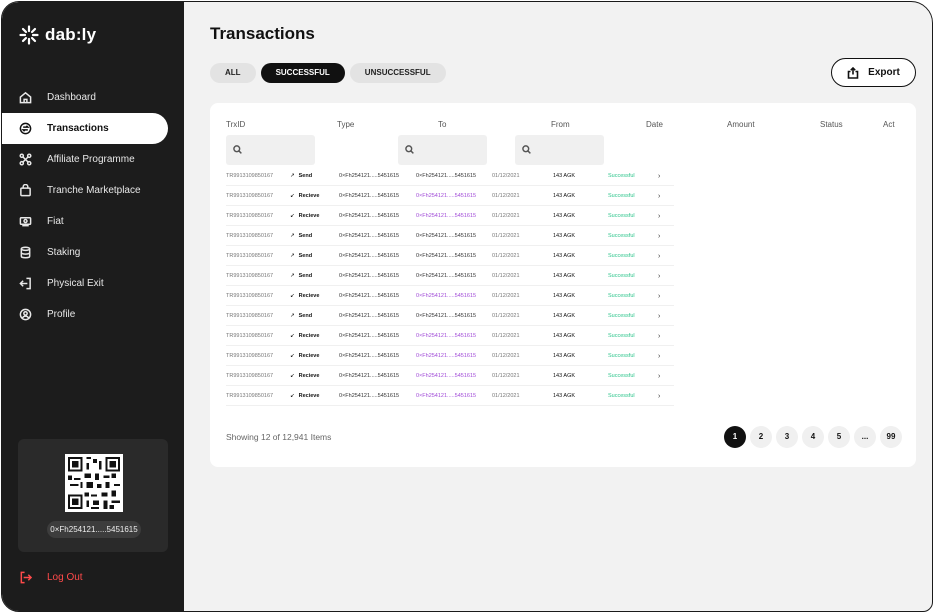 The image size is (935, 613). Describe the element at coordinates (57, 35) in the screenshot. I see `brand-logo: dab:ly` at that location.